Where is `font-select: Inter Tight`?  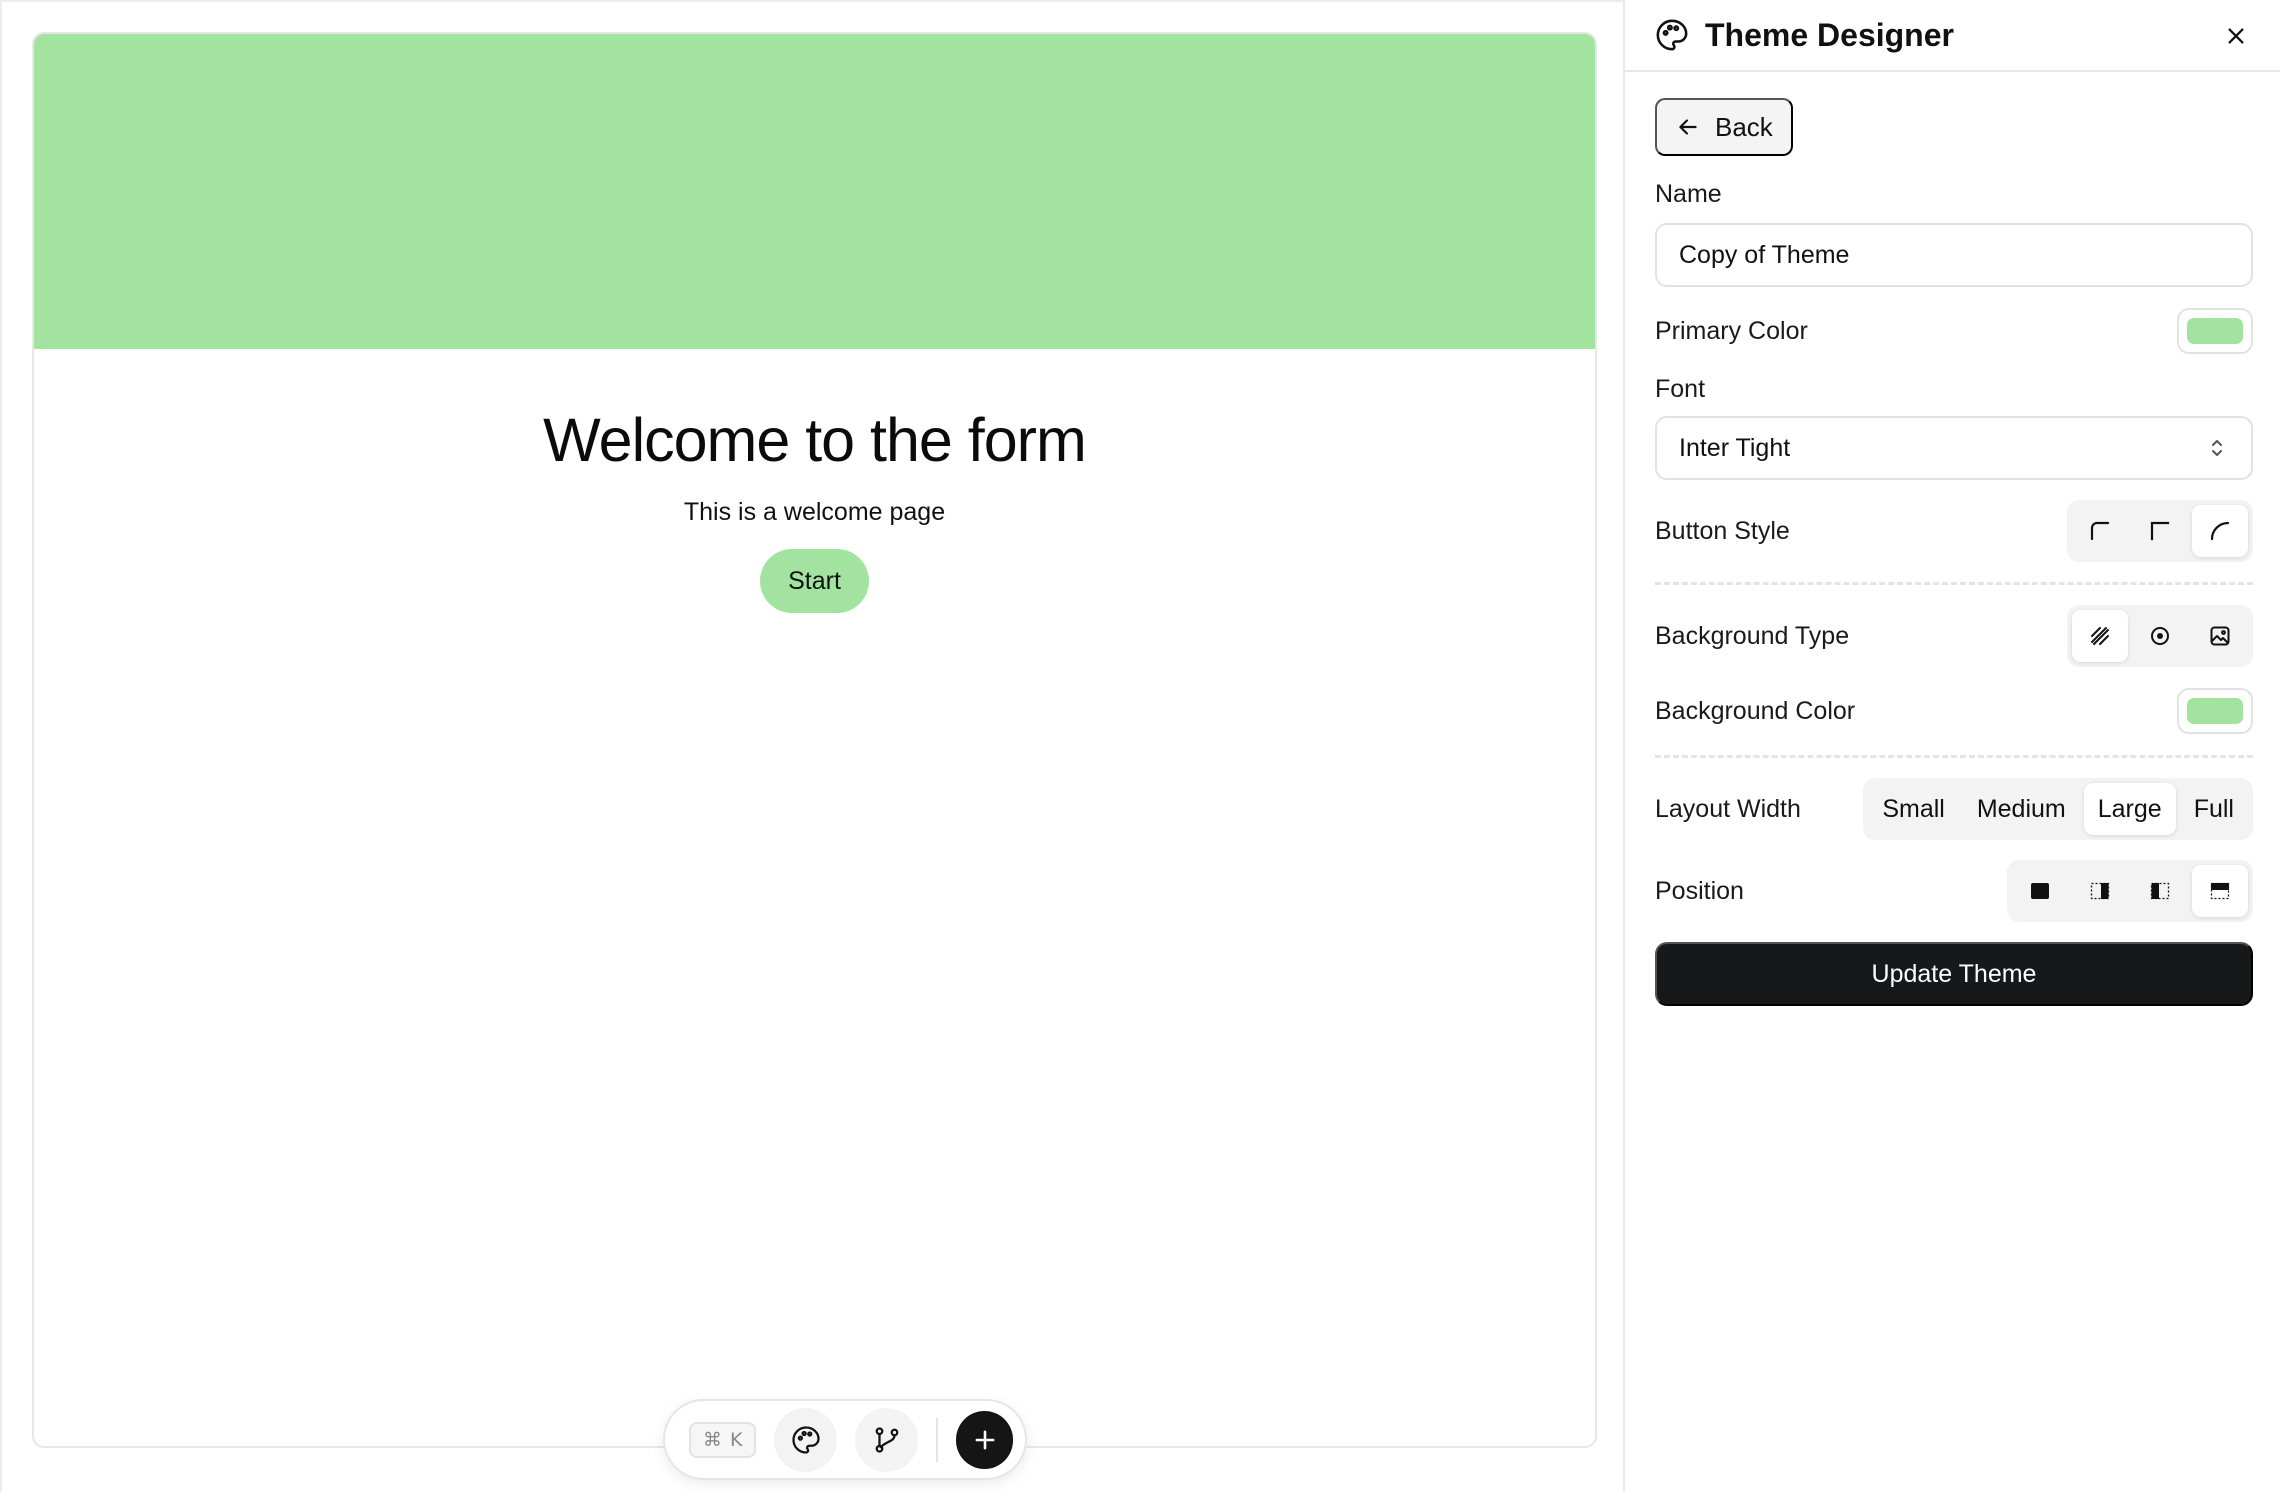 font-select: Inter Tight is located at coordinates (1954, 448).